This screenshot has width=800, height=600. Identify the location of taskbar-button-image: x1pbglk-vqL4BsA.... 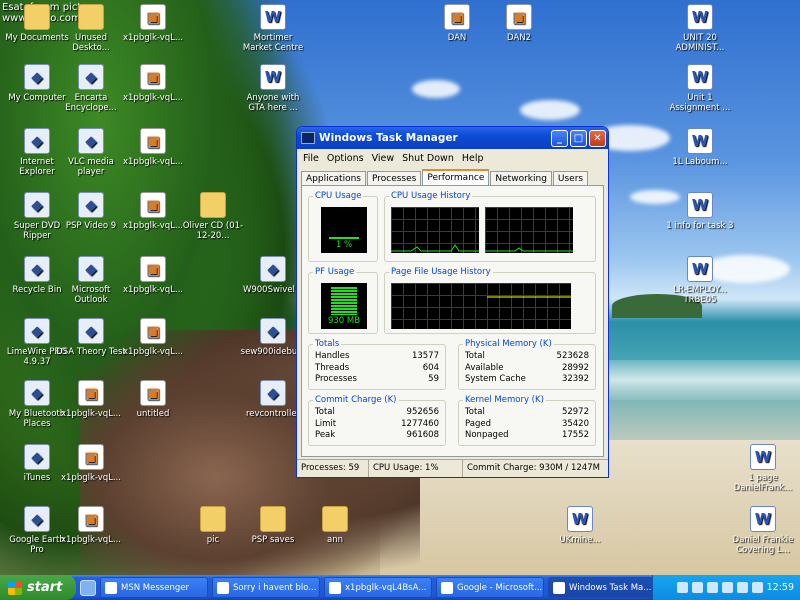
(378, 587).